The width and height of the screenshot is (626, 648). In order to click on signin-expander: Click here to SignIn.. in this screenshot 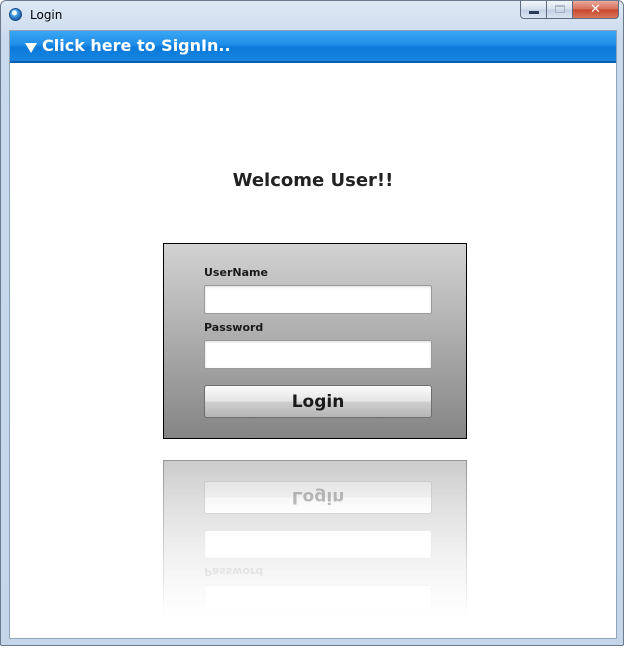, I will do `click(313, 47)`.